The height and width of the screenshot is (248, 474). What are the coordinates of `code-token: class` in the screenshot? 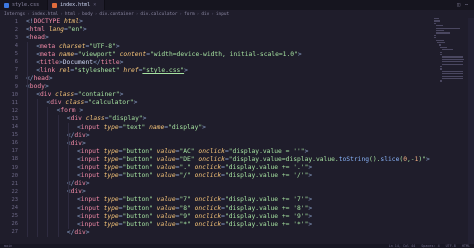 It's located at (65, 95).